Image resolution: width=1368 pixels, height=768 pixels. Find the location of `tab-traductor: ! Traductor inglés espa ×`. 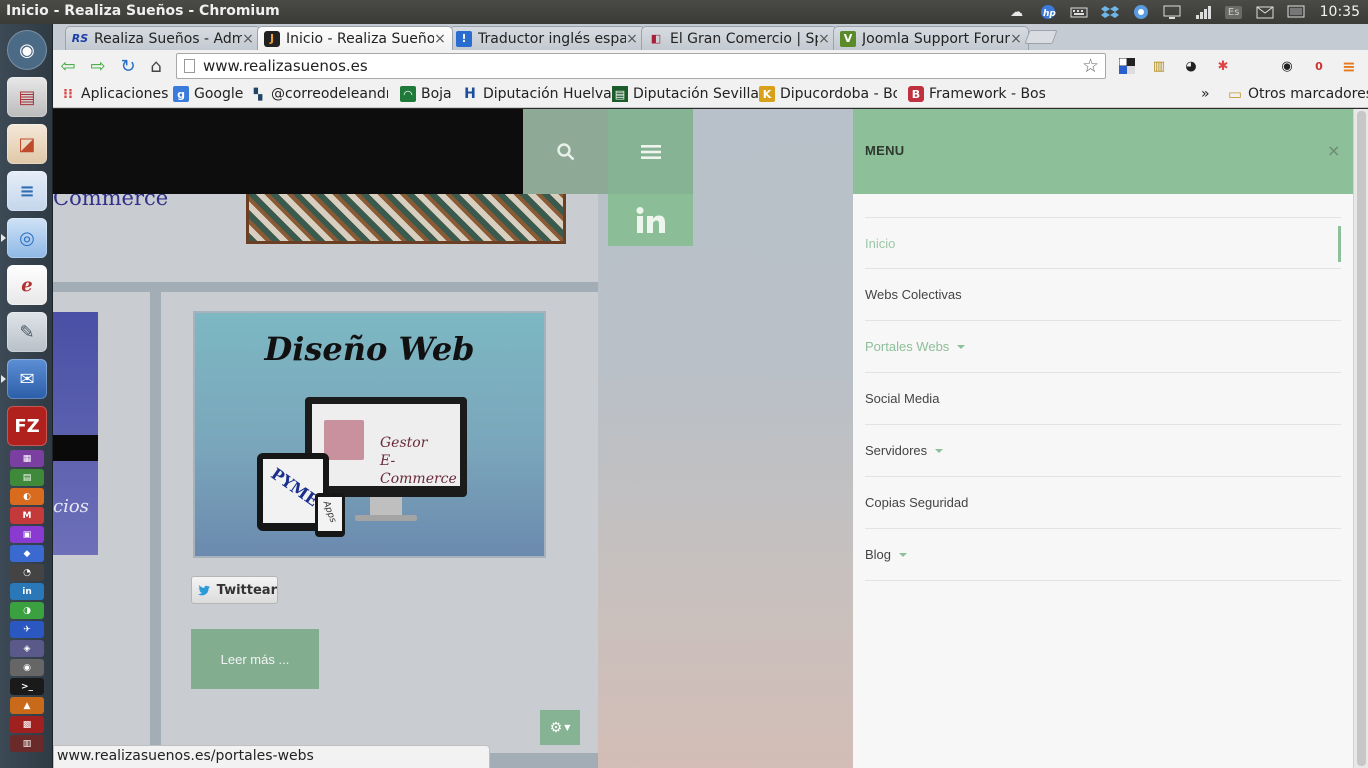

tab-traductor: ! Traductor inglés espa × is located at coordinates (547, 38).